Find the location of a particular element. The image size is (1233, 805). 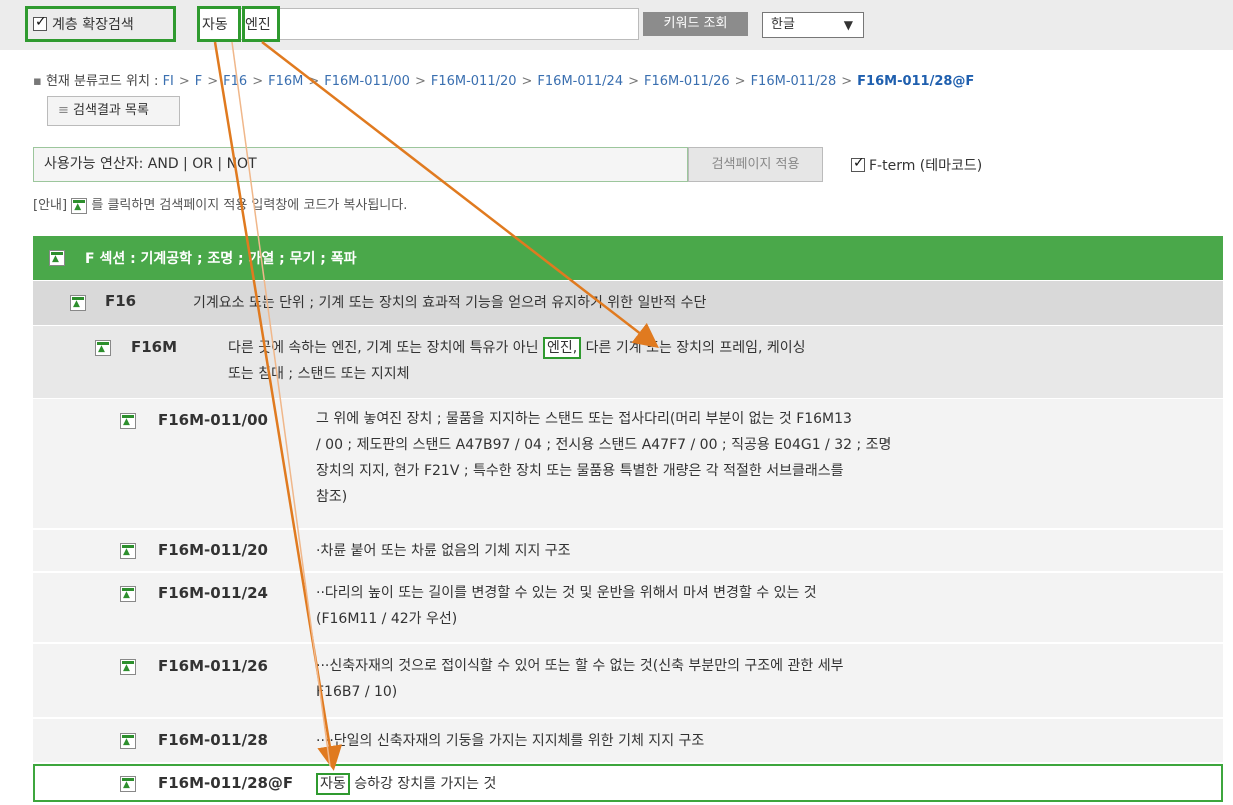

table-row: F16M-011/20 ·차륜 붙어 또는 차륜 없음의 기체 지지 구조 is located at coordinates (628, 551).